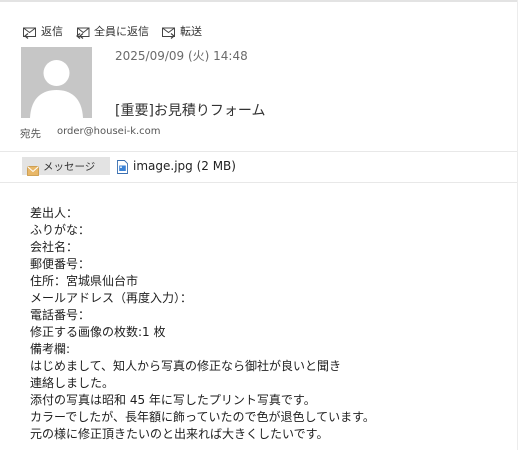  Describe the element at coordinates (54, 213) in the screenshot. I see `body-line: 差出人：` at that location.